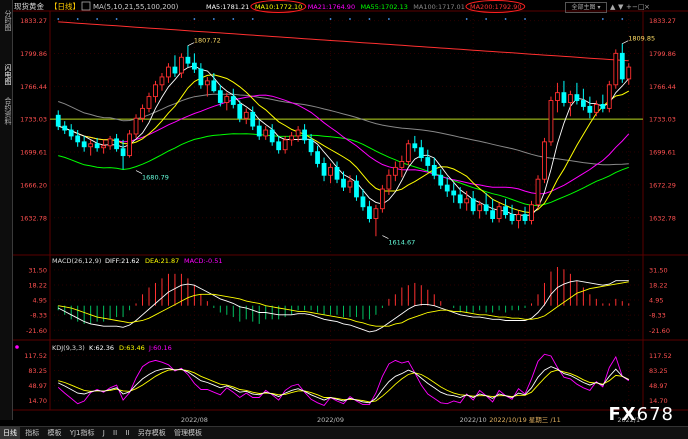  What do you see at coordinates (82, 433) in the screenshot?
I see `bottom-tab-yj1: YJ1指标` at bounding box center [82, 433].